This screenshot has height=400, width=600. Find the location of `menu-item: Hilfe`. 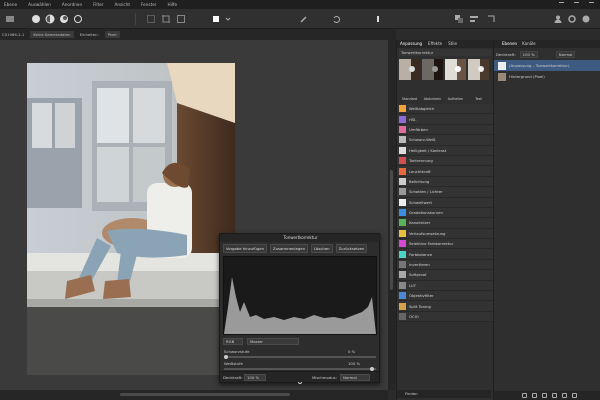

menu-item: Hilfe is located at coordinates (173, 4).